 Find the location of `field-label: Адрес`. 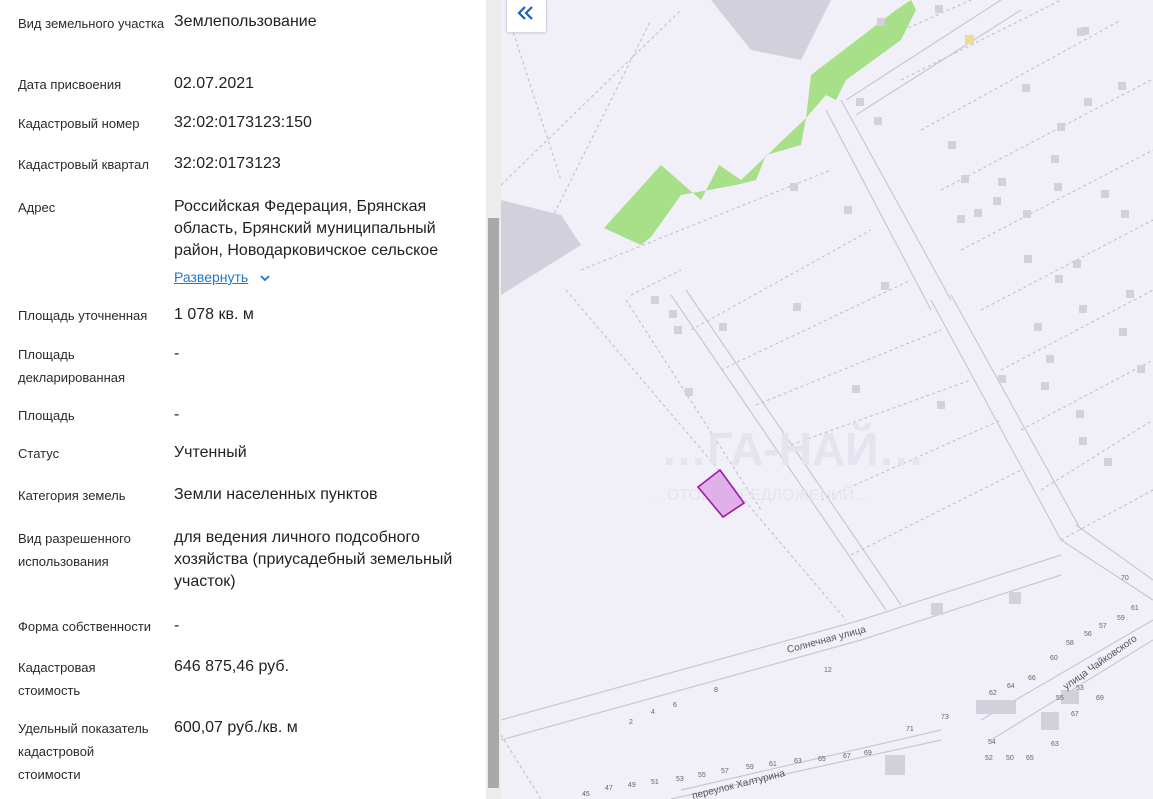

field-label: Адрес is located at coordinates (37, 207).